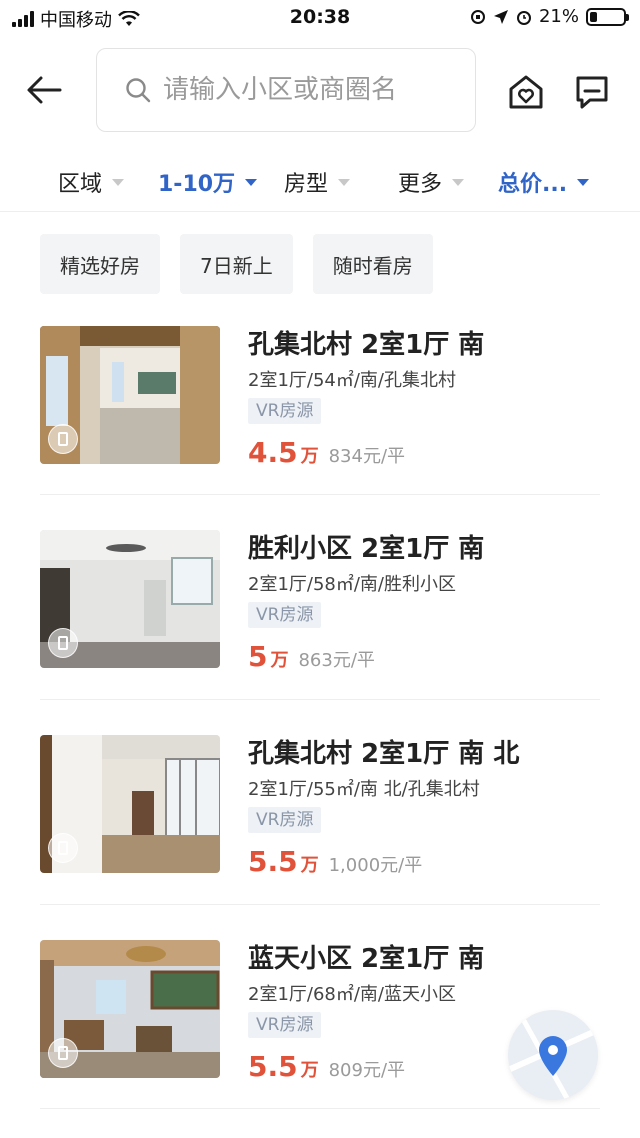 The width and height of the screenshot is (640, 1138). I want to click on total-price: 5, so click(258, 656).